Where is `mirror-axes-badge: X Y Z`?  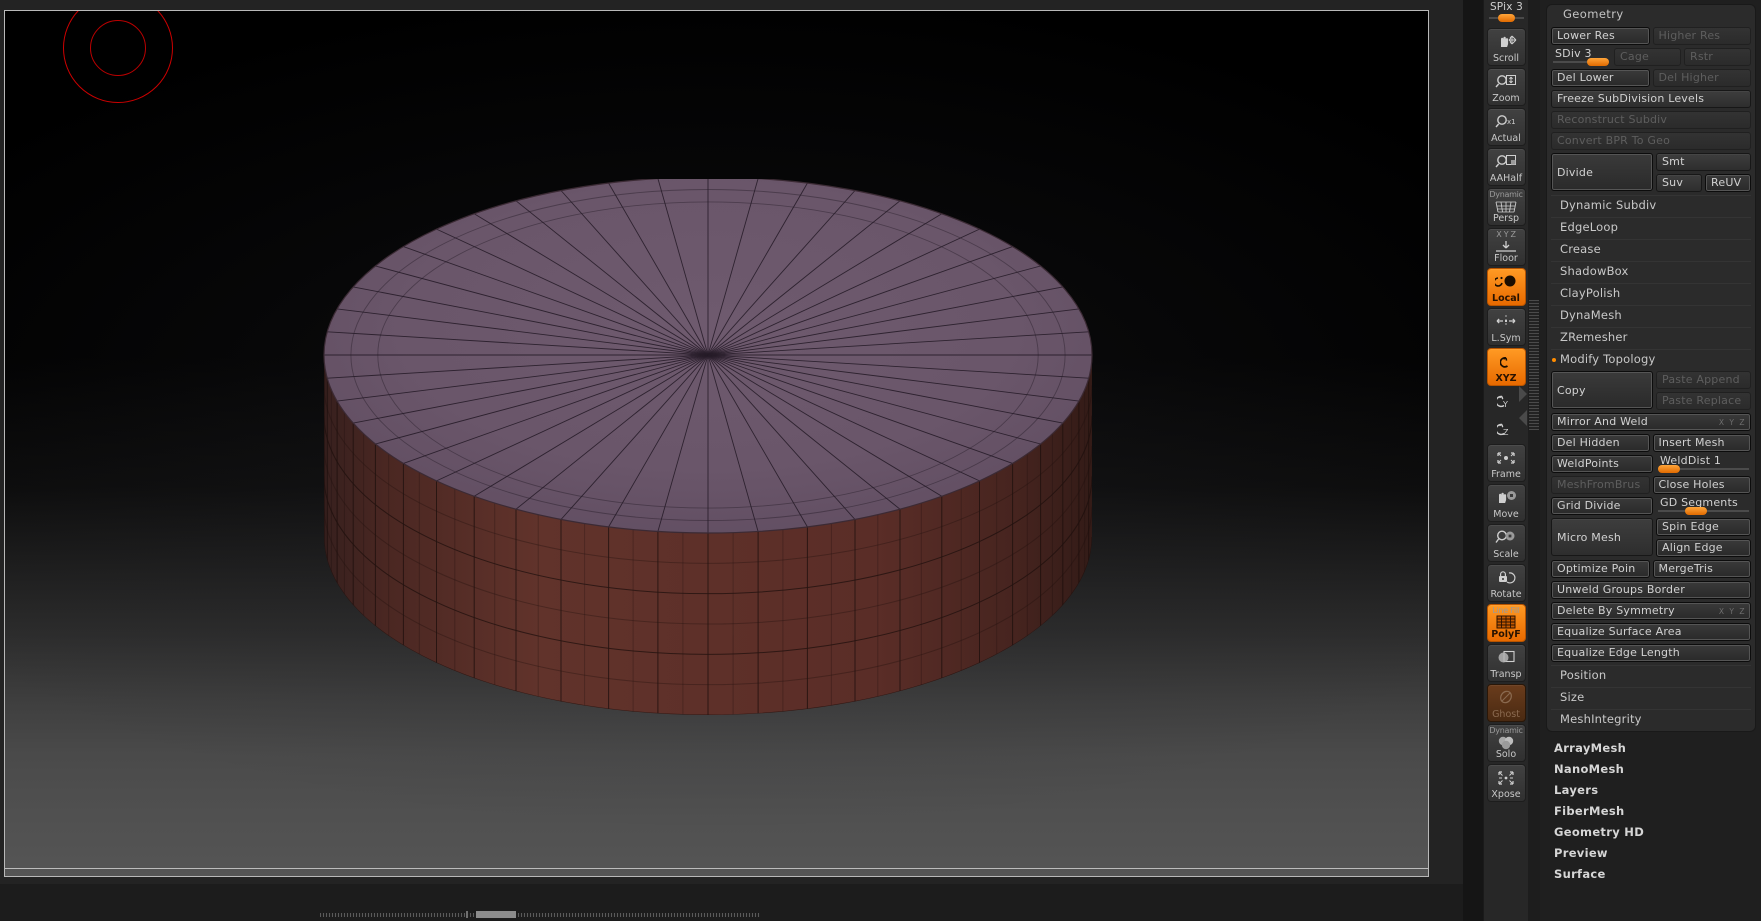
mirror-axes-badge: X Y Z is located at coordinates (1732, 422).